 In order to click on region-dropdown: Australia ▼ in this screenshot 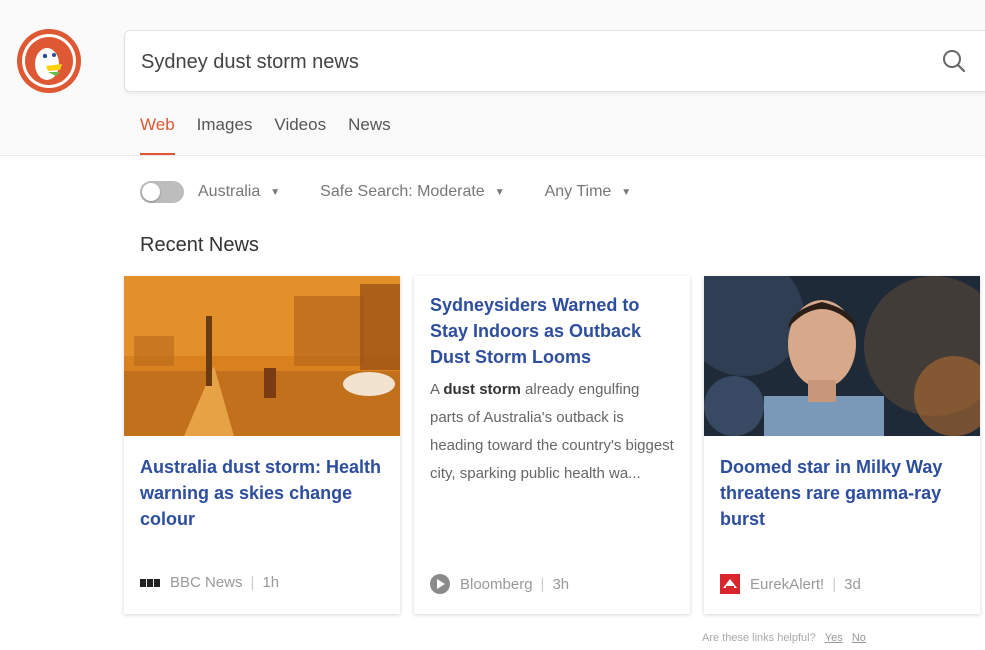, I will do `click(239, 192)`.